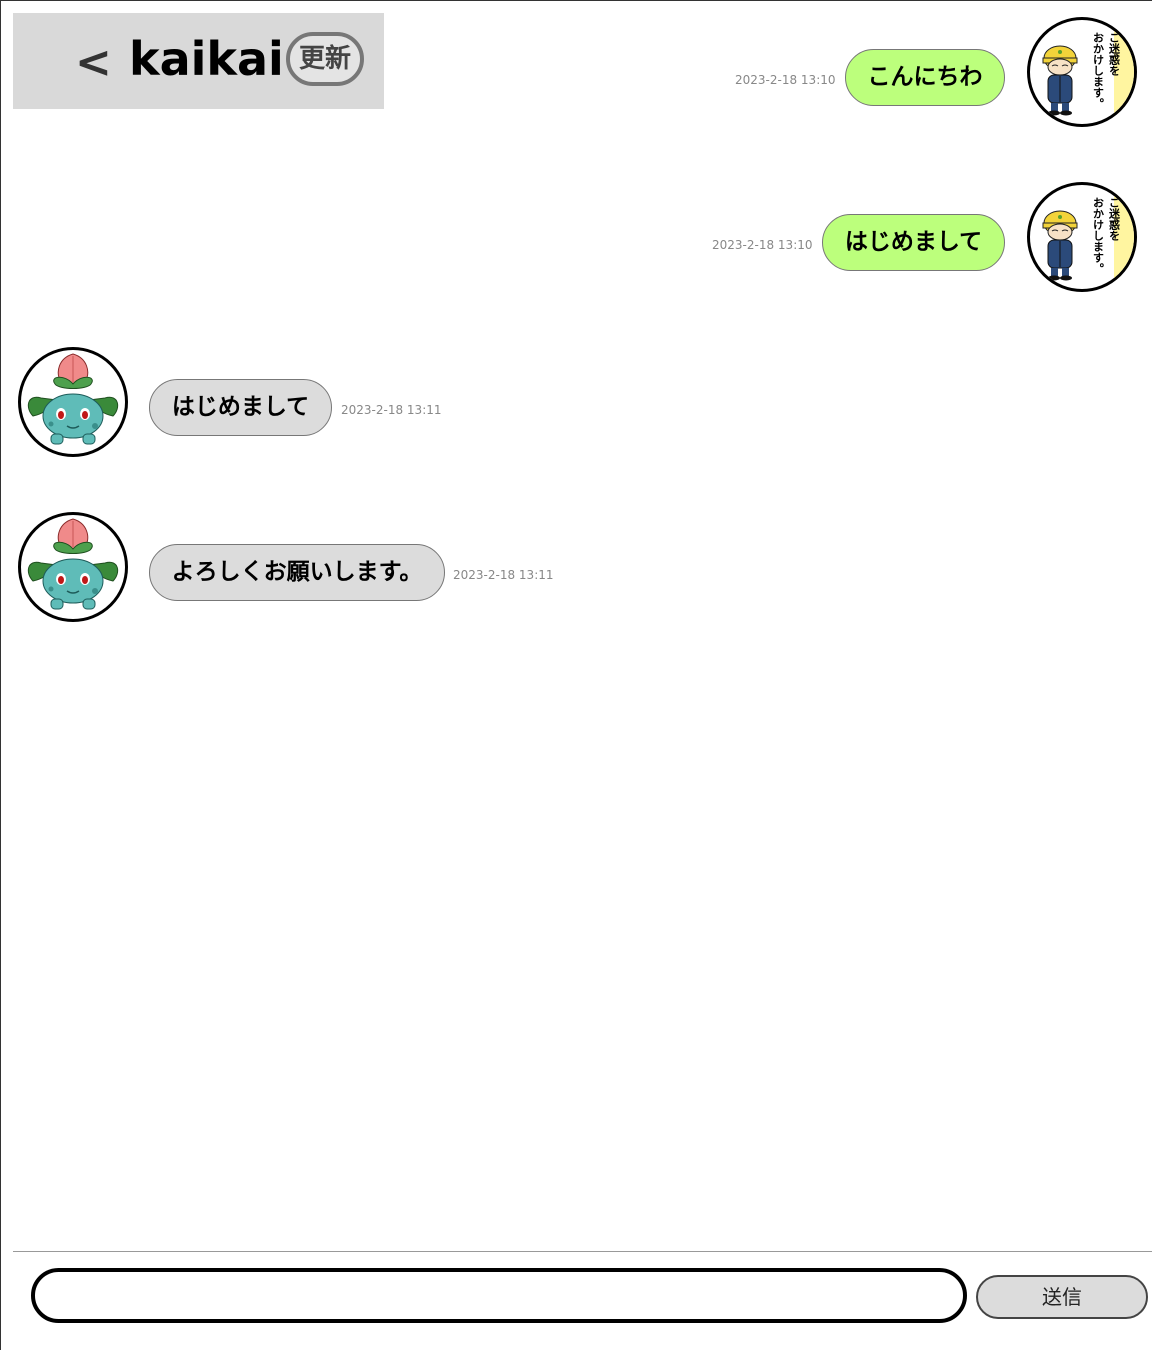 The image size is (1152, 1350). What do you see at coordinates (913, 242) in the screenshot?
I see `message-bubble-mine: はじめまして` at bounding box center [913, 242].